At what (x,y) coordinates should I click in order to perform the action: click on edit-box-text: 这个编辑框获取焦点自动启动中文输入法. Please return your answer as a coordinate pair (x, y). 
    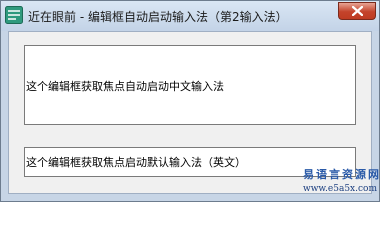
    Looking at the image, I should click on (125, 86).